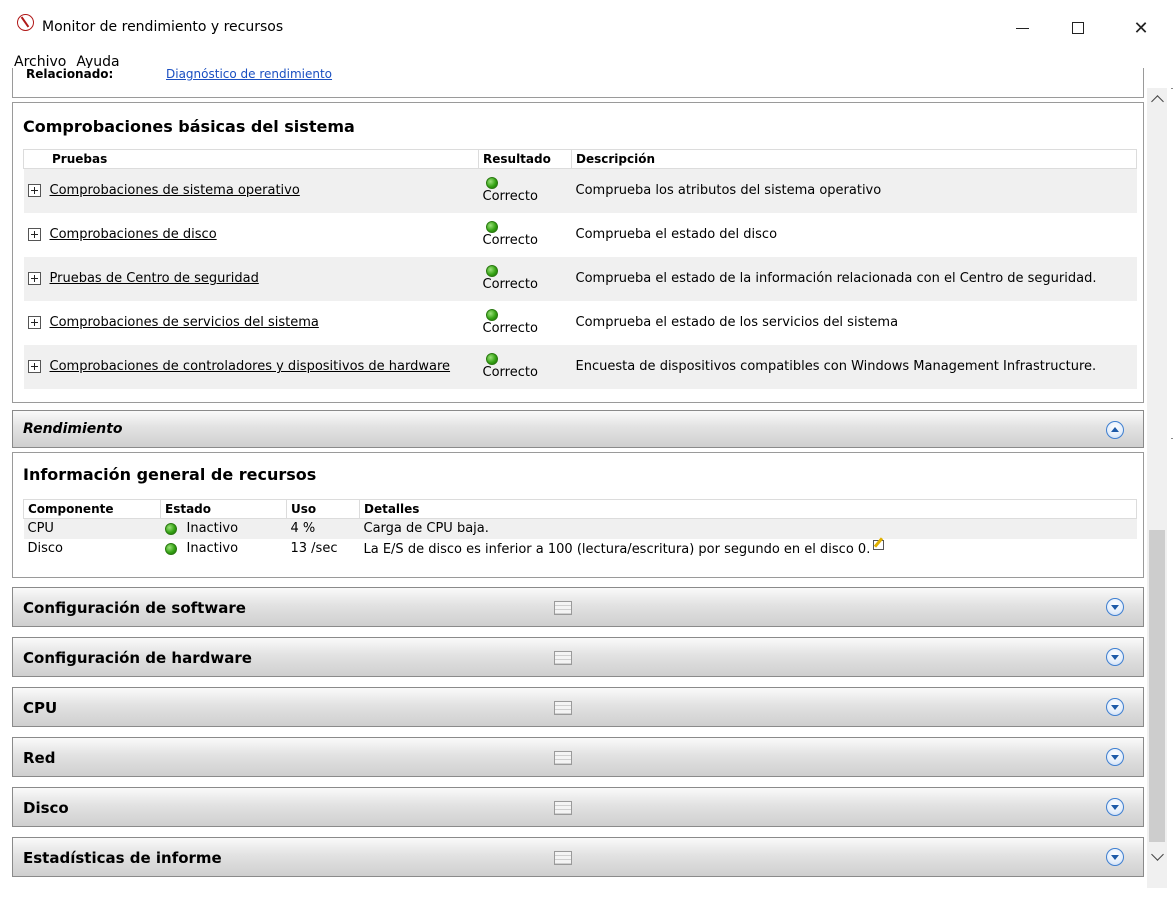 This screenshot has height=898, width=1176. I want to click on section-title: Estadísticas de informe, so click(122, 858).